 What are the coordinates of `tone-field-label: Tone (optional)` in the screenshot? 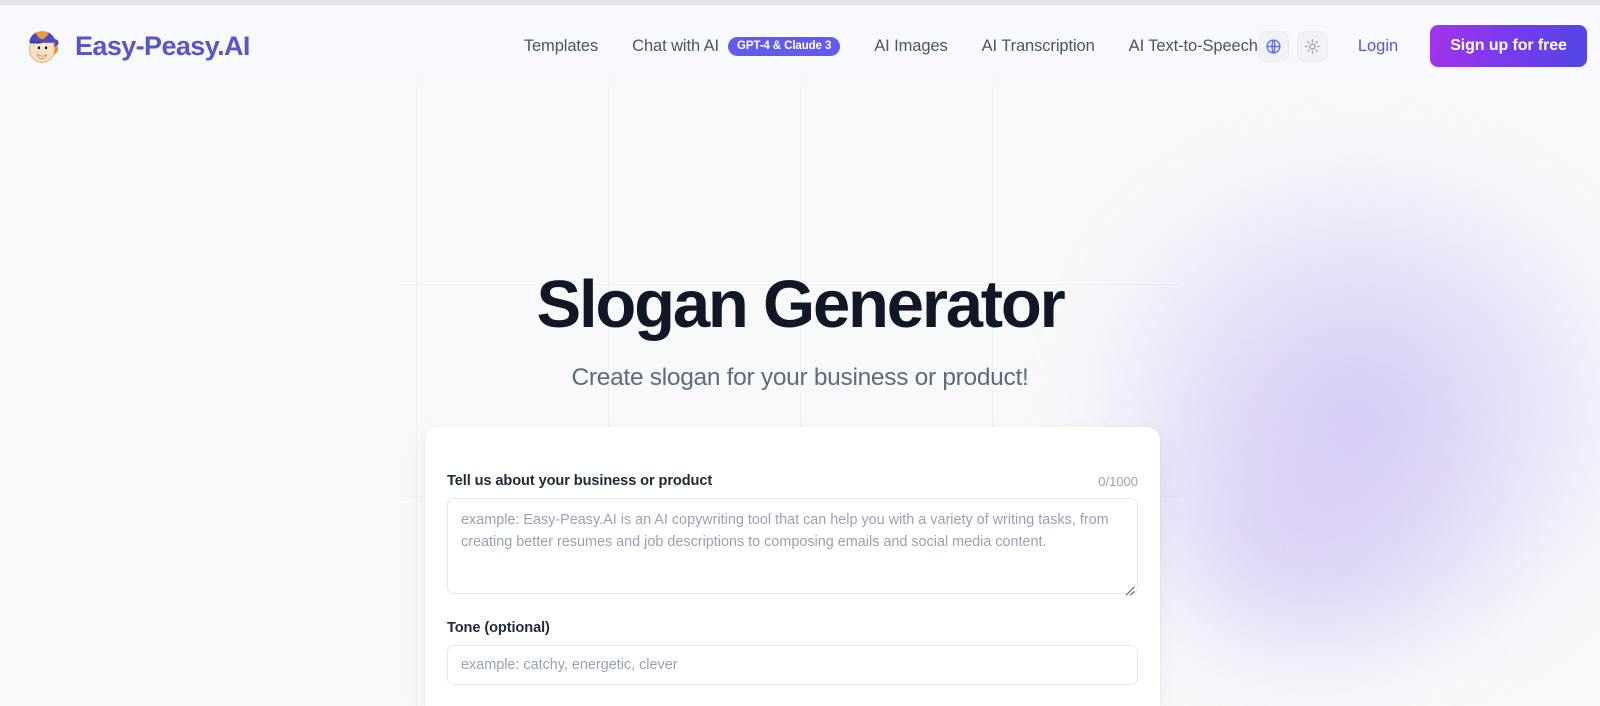 It's located at (498, 628).